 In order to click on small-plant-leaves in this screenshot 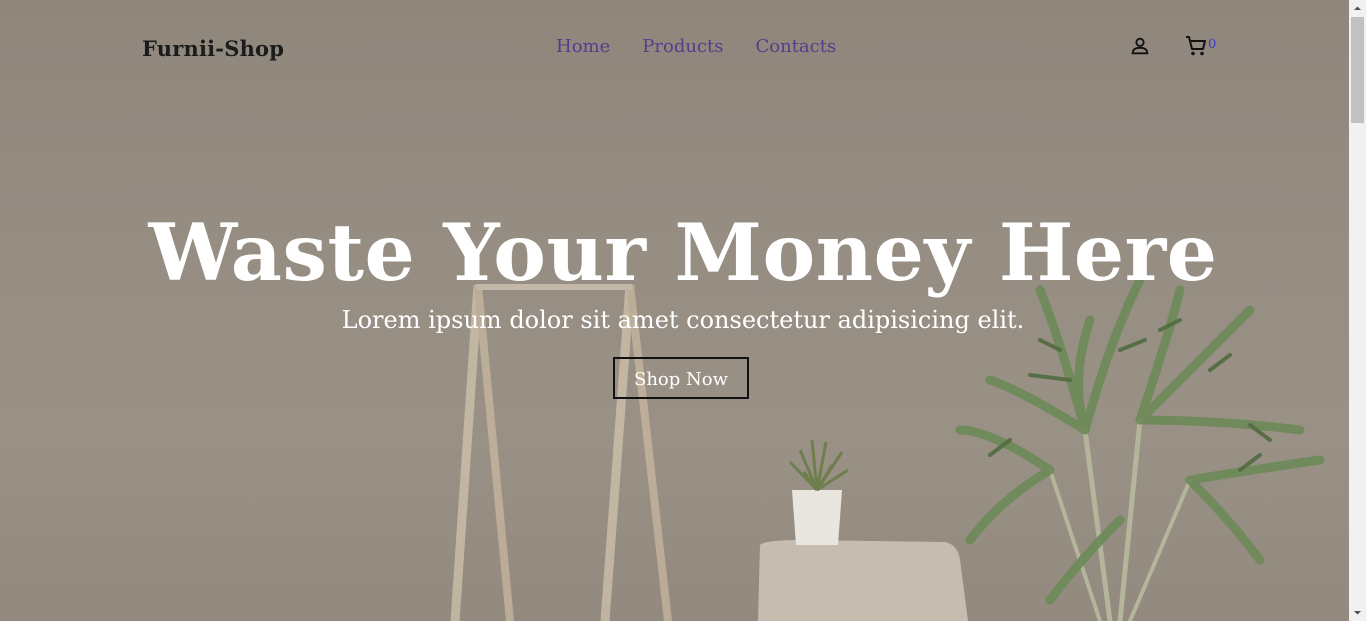, I will do `click(818, 465)`.